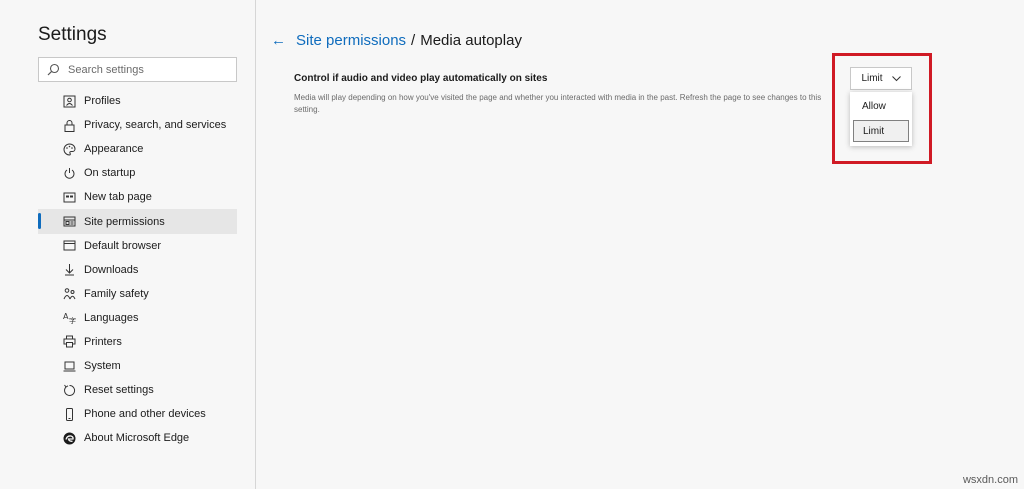 Image resolution: width=1024 pixels, height=489 pixels. What do you see at coordinates (69, 294) in the screenshot?
I see `family-icon` at bounding box center [69, 294].